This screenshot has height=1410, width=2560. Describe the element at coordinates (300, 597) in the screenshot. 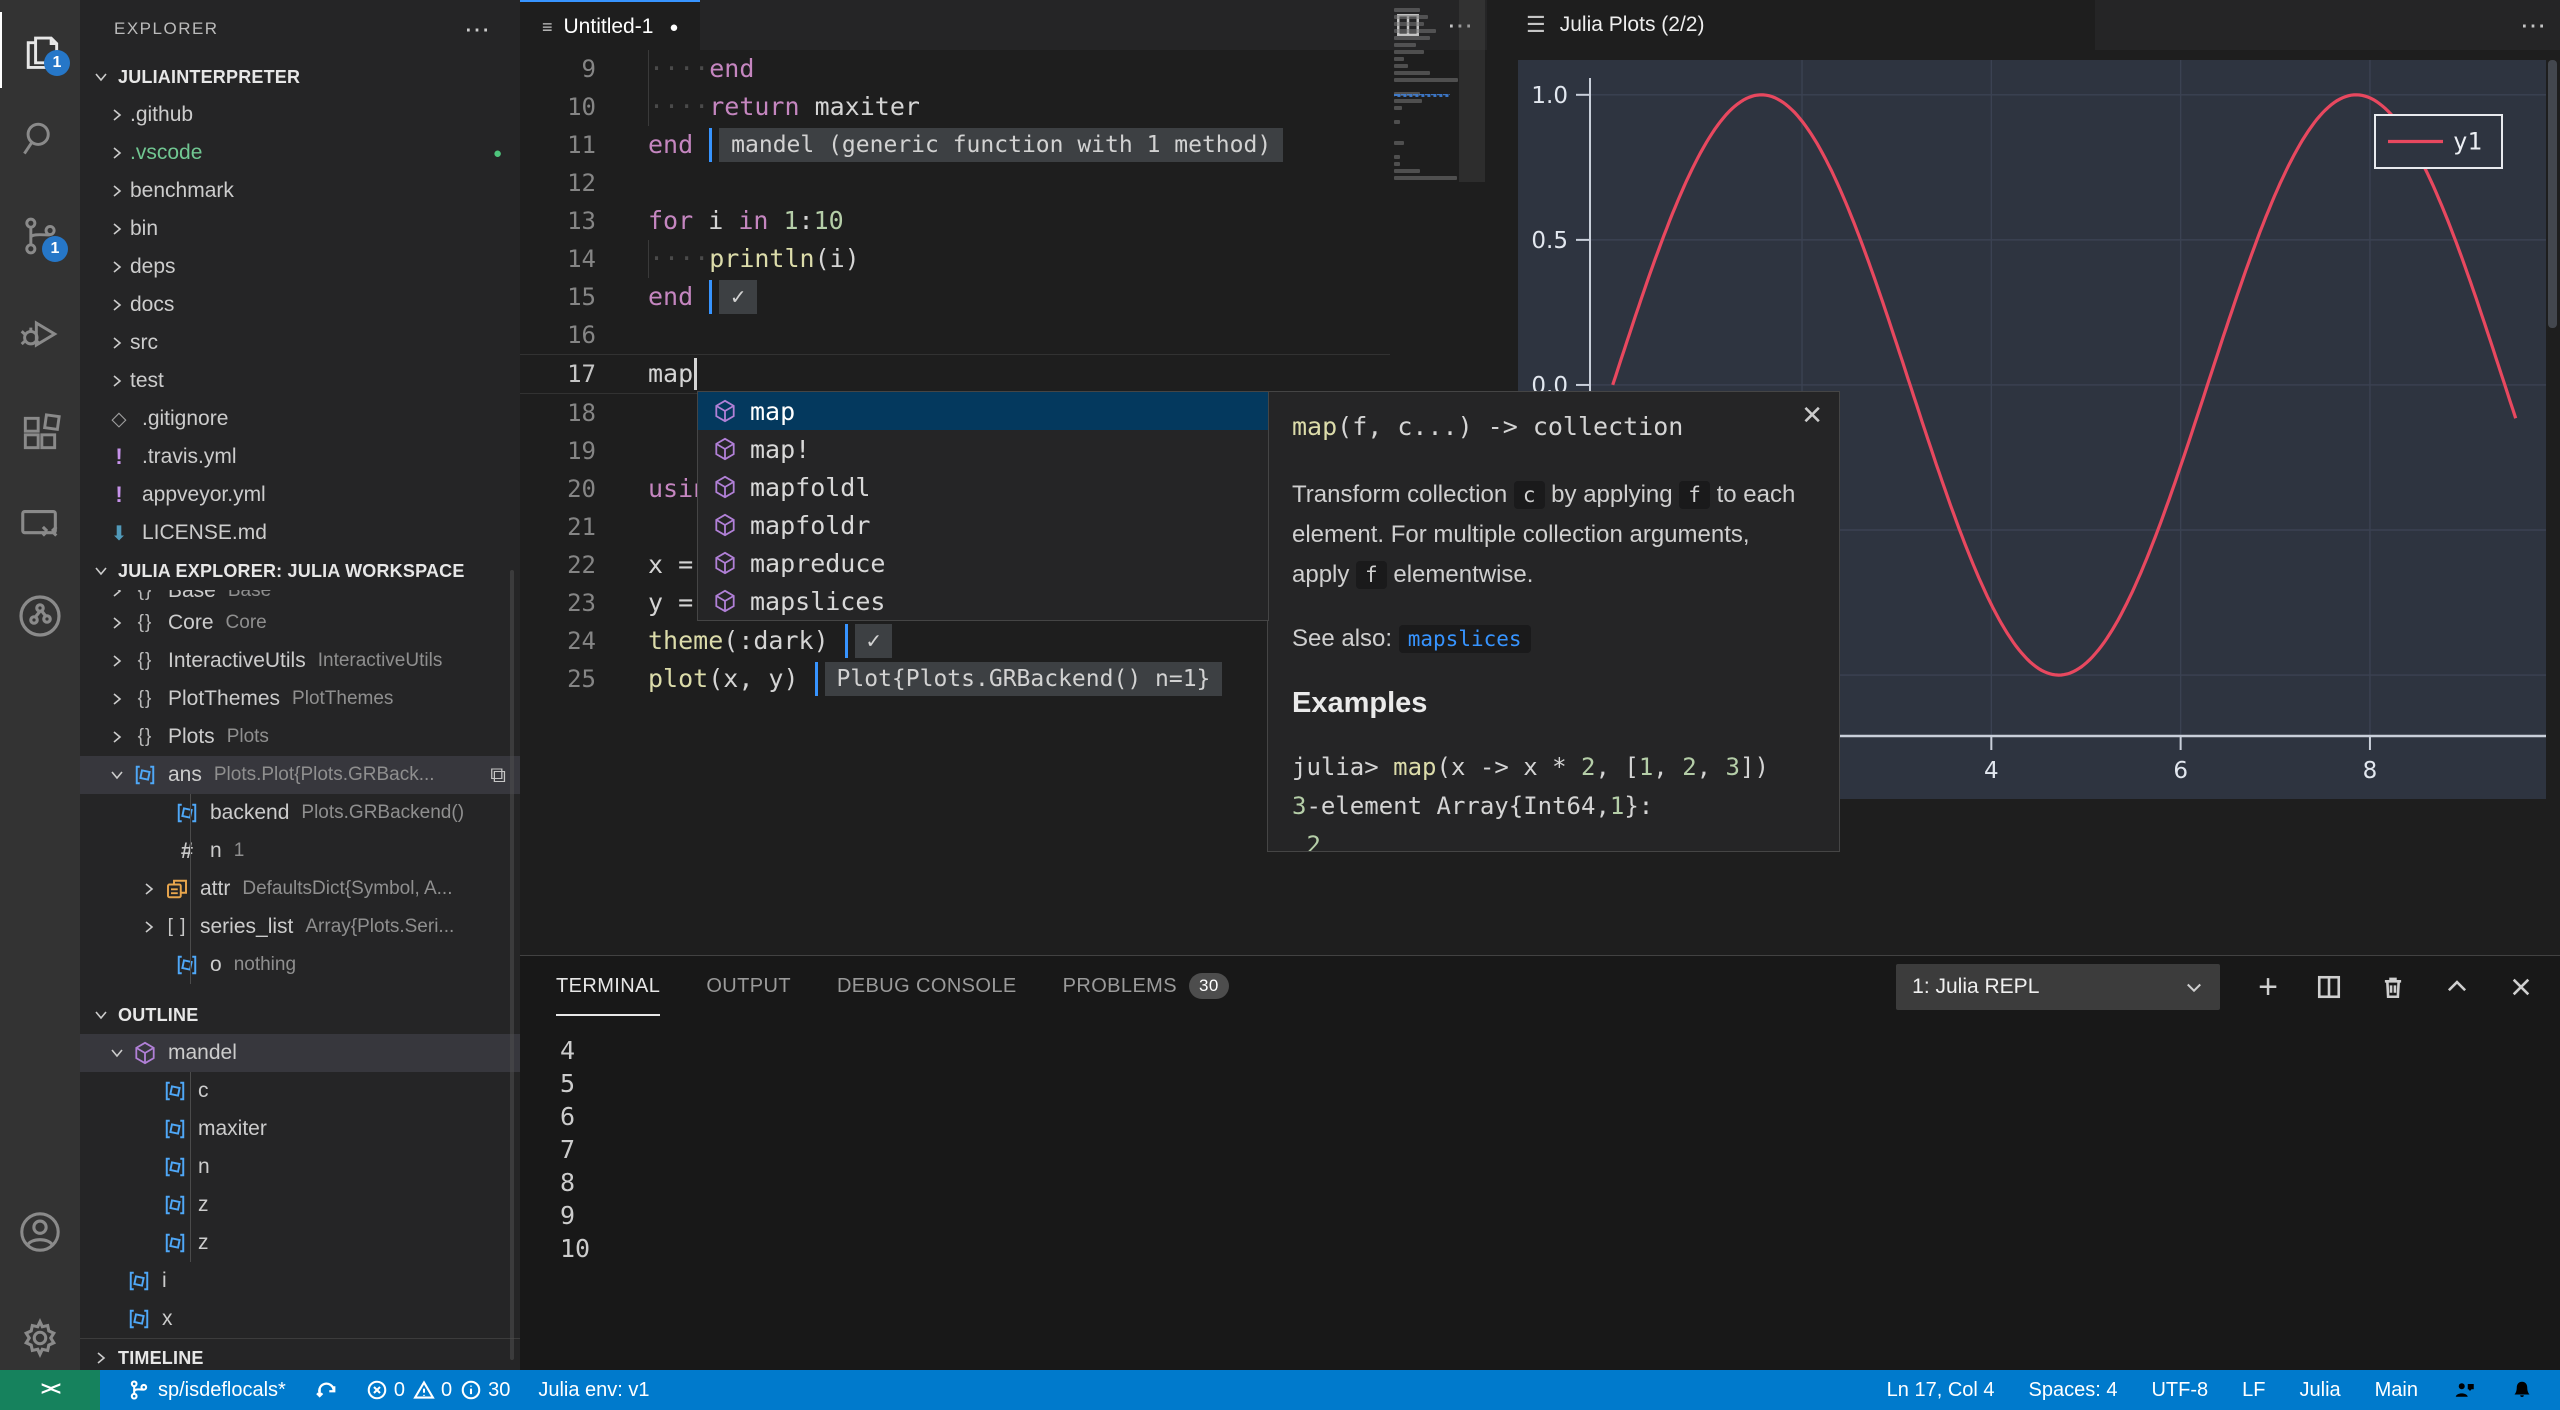

I see `workspace-tree-item: {} Base Base` at that location.